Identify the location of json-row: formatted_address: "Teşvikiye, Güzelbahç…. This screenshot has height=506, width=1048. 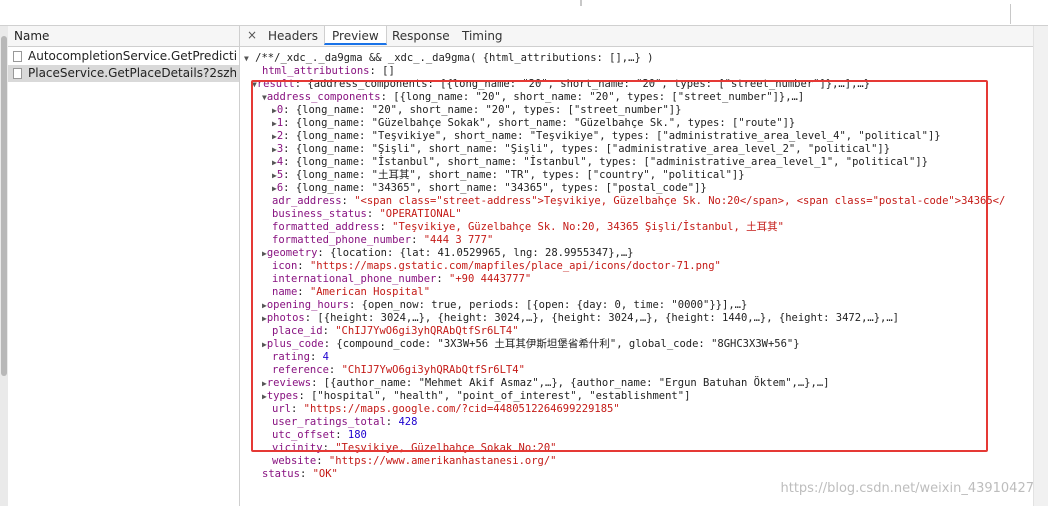
(528, 227).